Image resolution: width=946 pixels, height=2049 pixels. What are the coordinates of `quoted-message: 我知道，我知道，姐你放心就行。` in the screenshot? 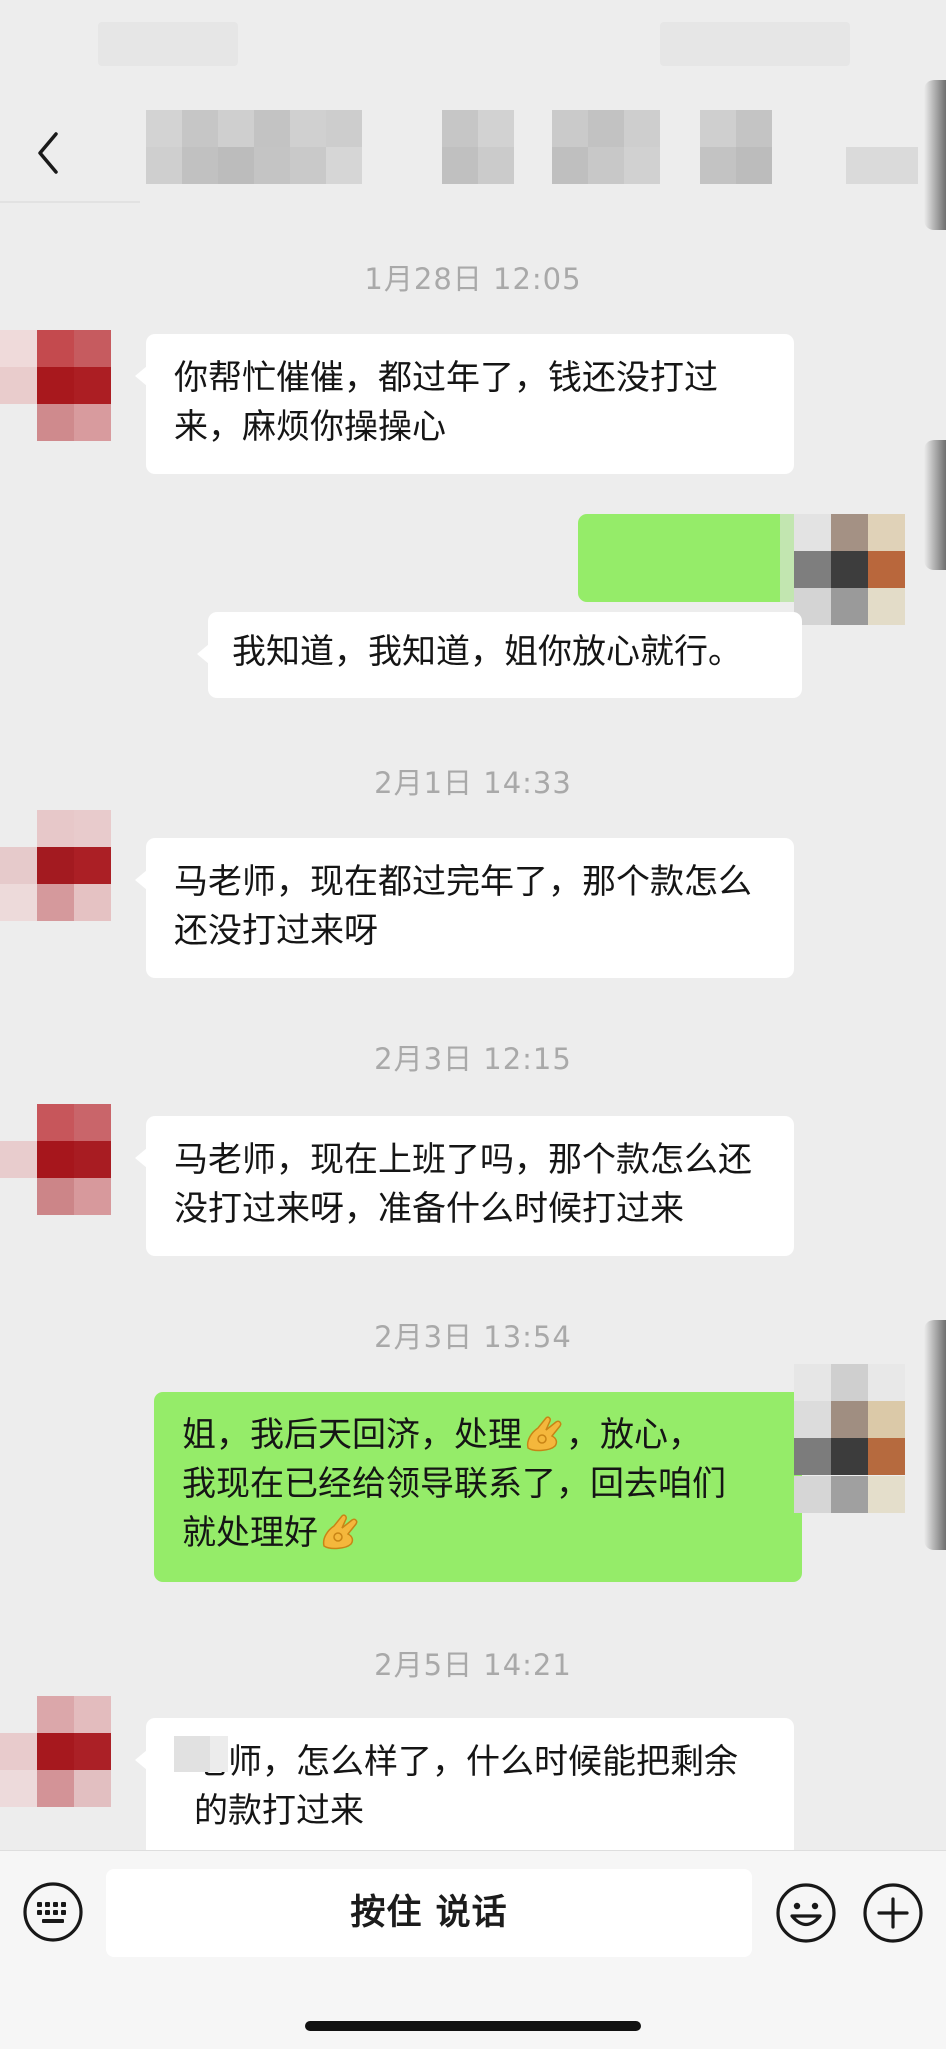 It's located at (499, 655).